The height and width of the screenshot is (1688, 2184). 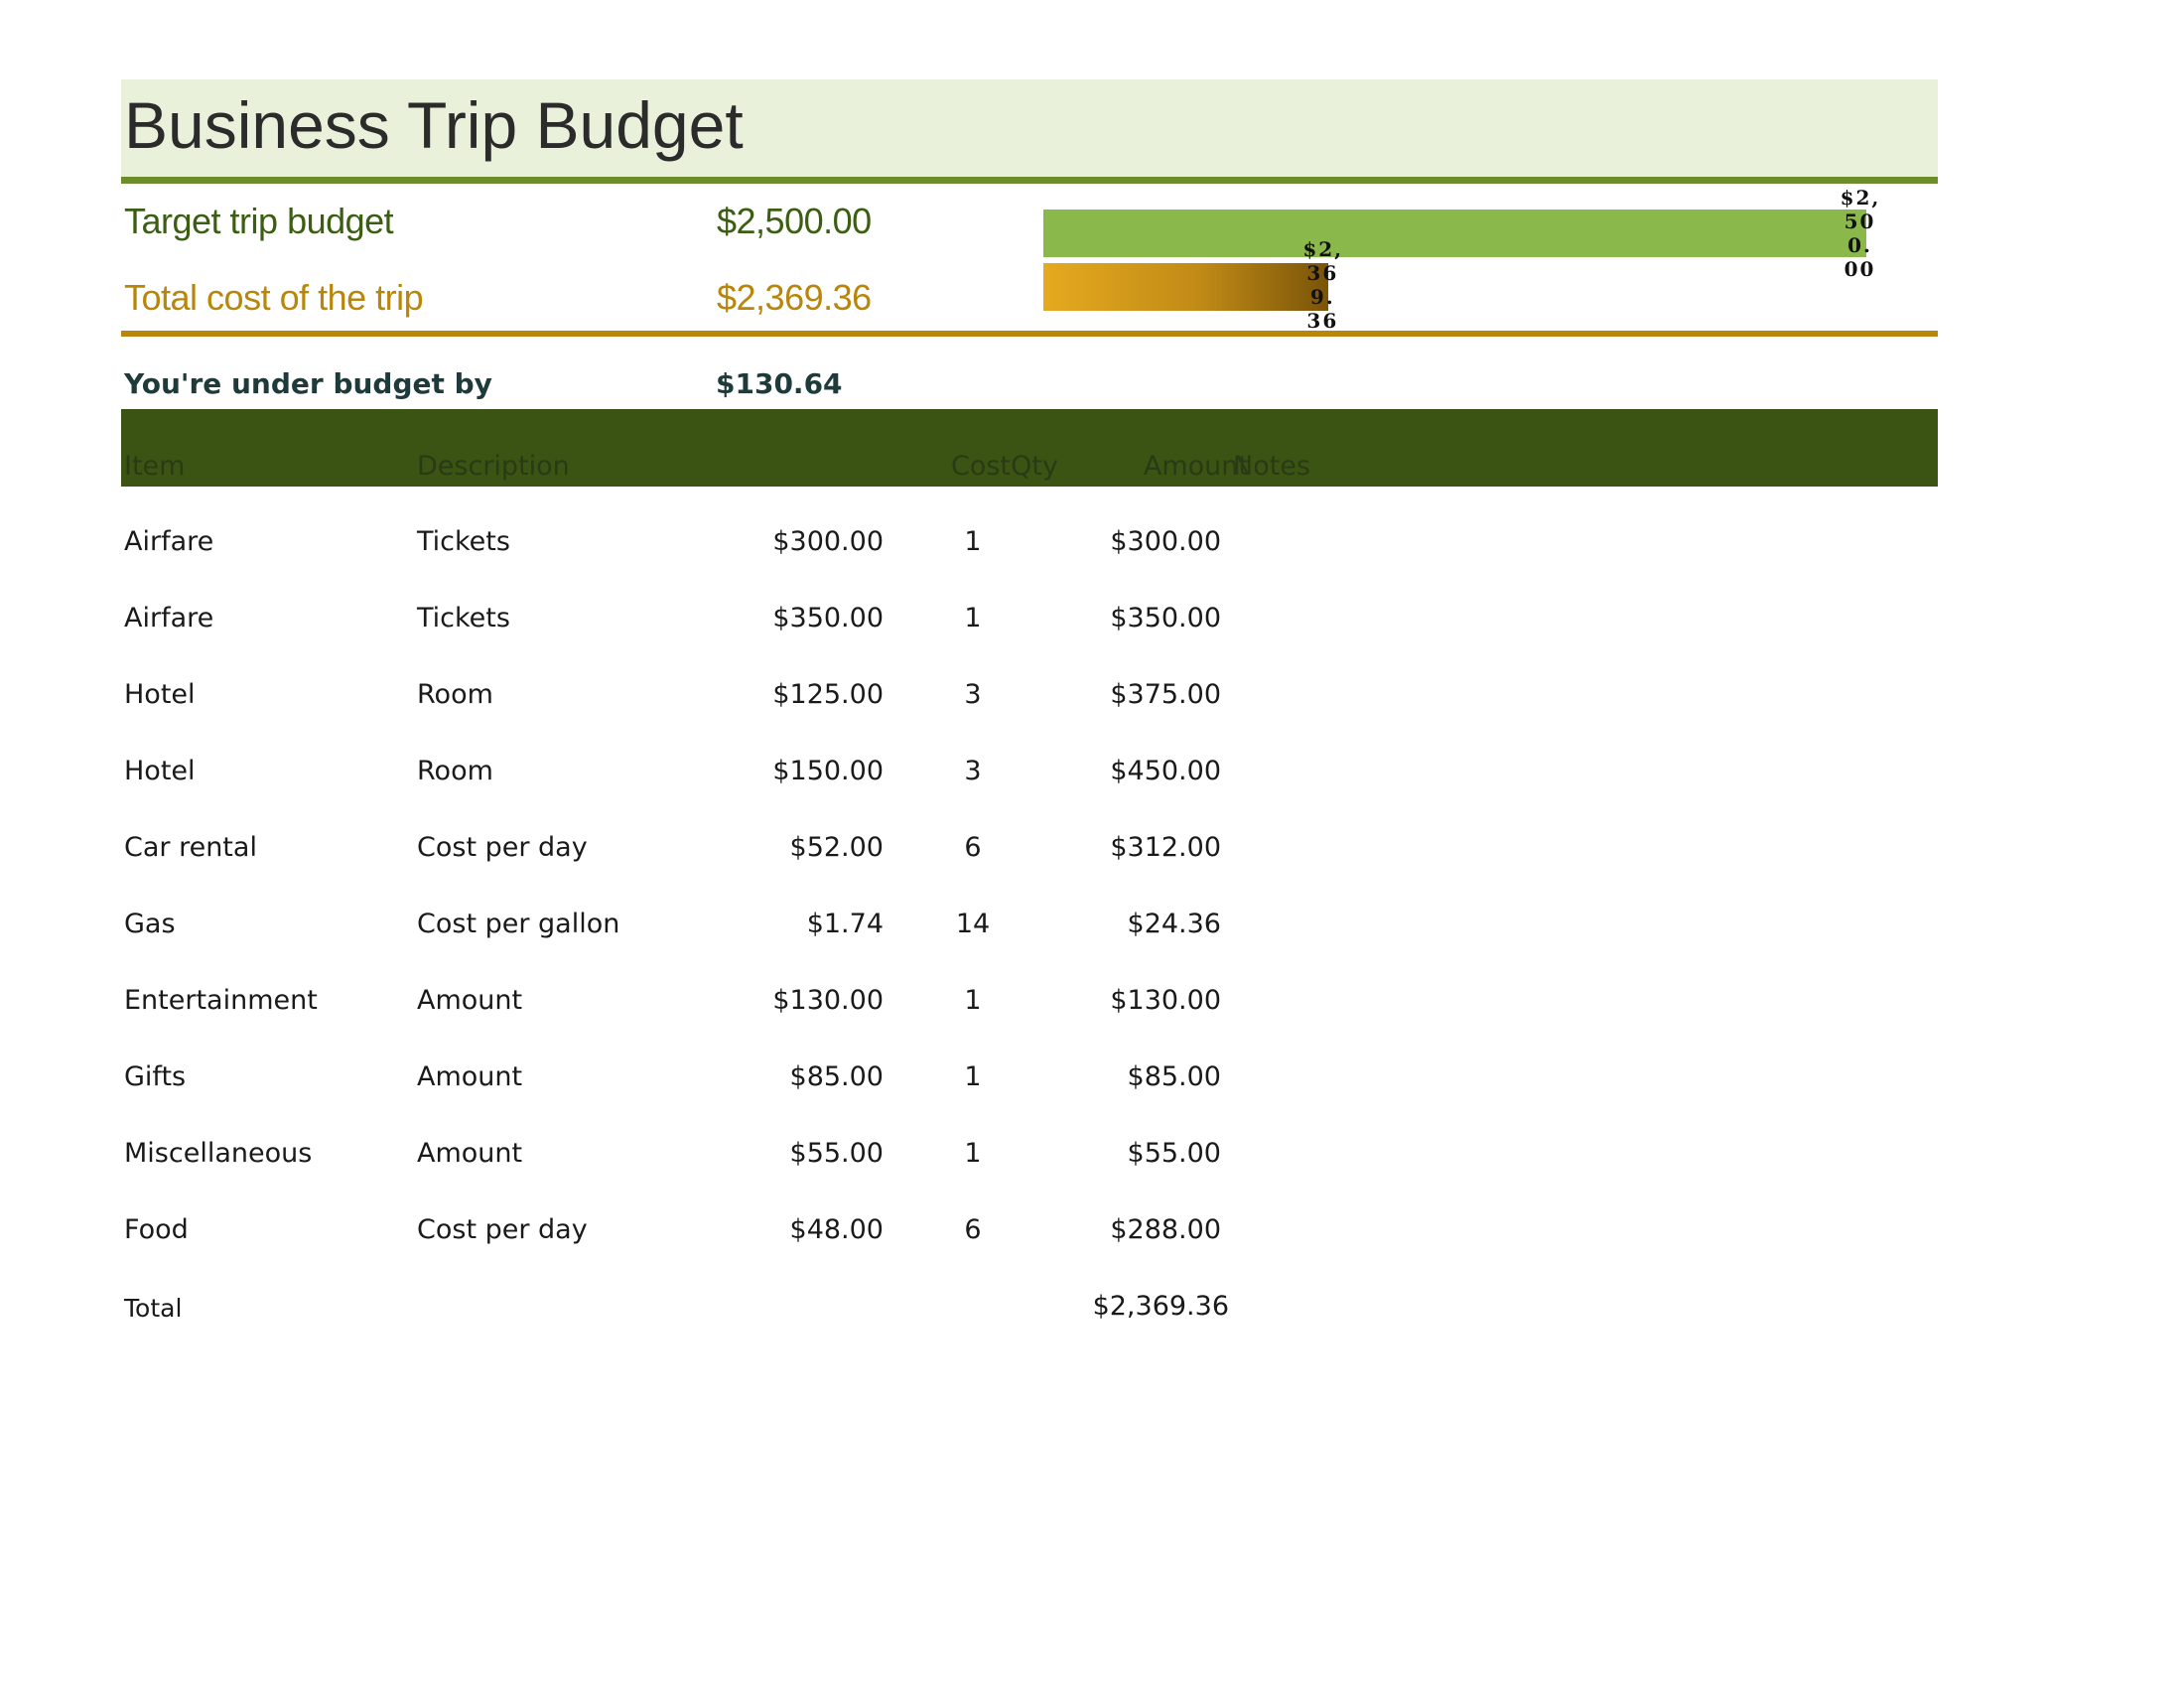 What do you see at coordinates (836, 1076) in the screenshot?
I see `cell-cost: $85.00` at bounding box center [836, 1076].